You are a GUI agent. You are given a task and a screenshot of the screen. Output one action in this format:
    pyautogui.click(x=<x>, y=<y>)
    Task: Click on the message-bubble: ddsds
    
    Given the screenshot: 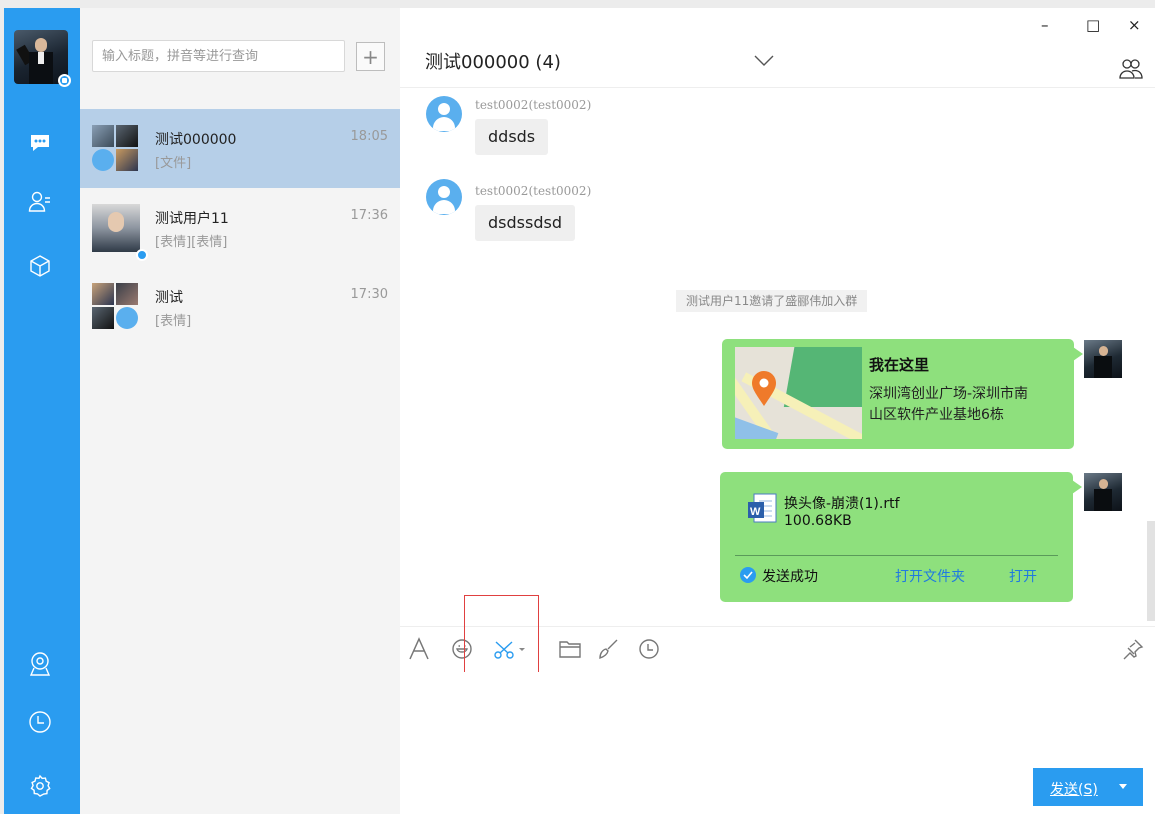 What is the action you would take?
    pyautogui.click(x=512, y=137)
    